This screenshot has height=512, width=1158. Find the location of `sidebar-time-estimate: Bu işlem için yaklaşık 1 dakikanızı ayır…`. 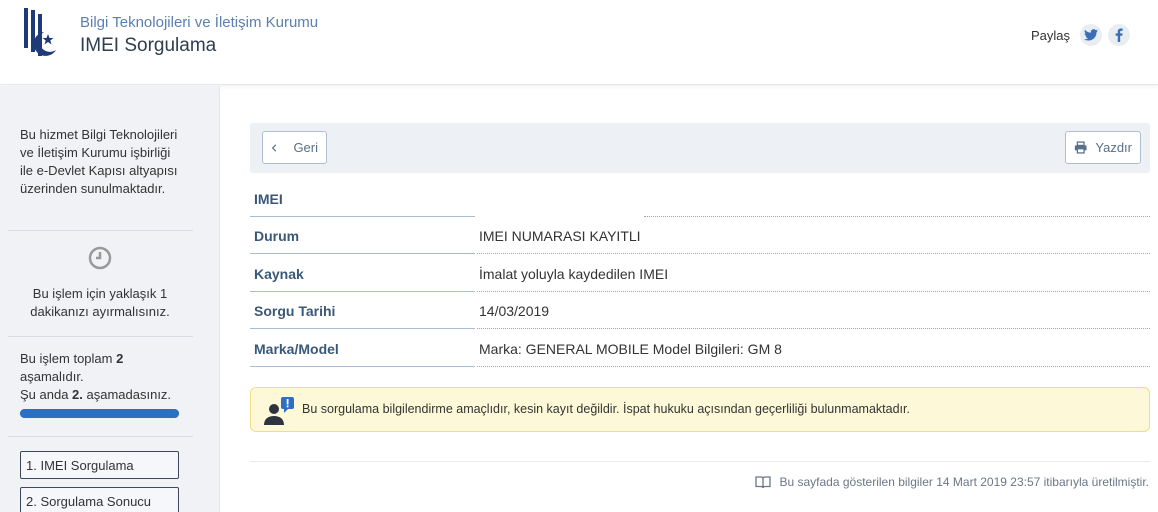

sidebar-time-estimate: Bu işlem için yaklaşık 1 dakikanızı ayır… is located at coordinates (100, 302).